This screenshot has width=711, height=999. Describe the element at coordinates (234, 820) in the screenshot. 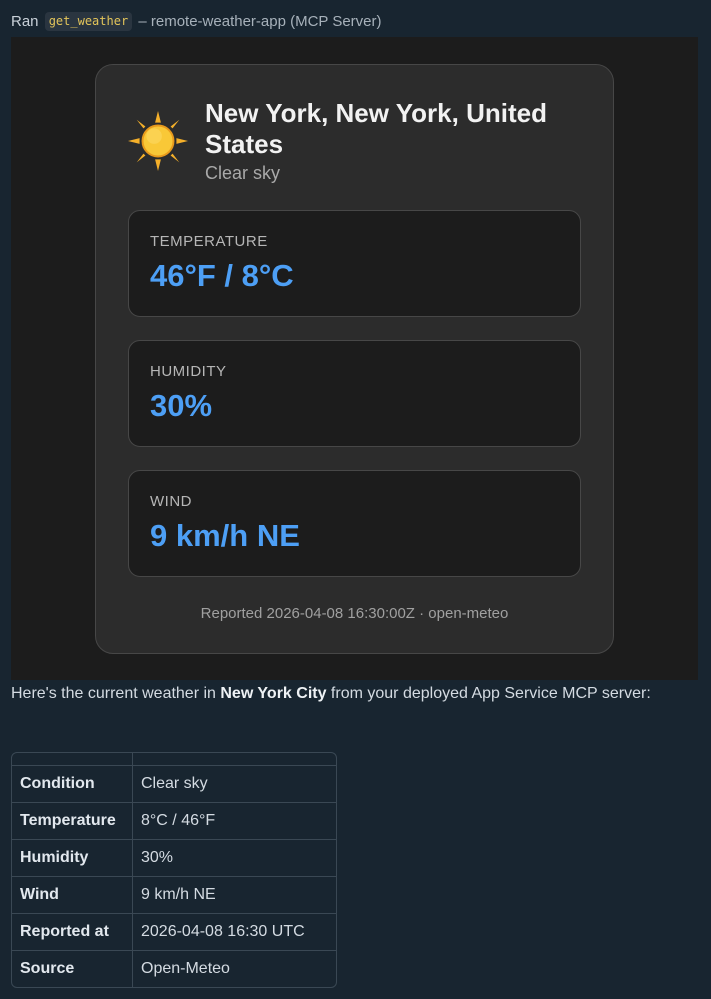

I see `table-value: 8°C / 46°F` at that location.